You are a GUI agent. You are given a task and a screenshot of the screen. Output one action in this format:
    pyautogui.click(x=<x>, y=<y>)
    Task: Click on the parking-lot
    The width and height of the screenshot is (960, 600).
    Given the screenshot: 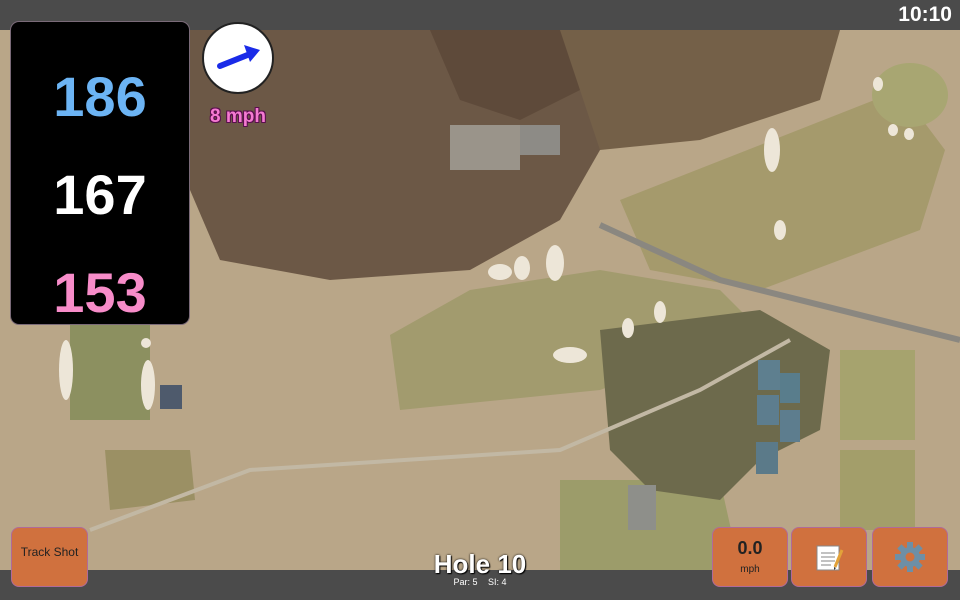 What is the action you would take?
    pyautogui.click(x=485, y=147)
    